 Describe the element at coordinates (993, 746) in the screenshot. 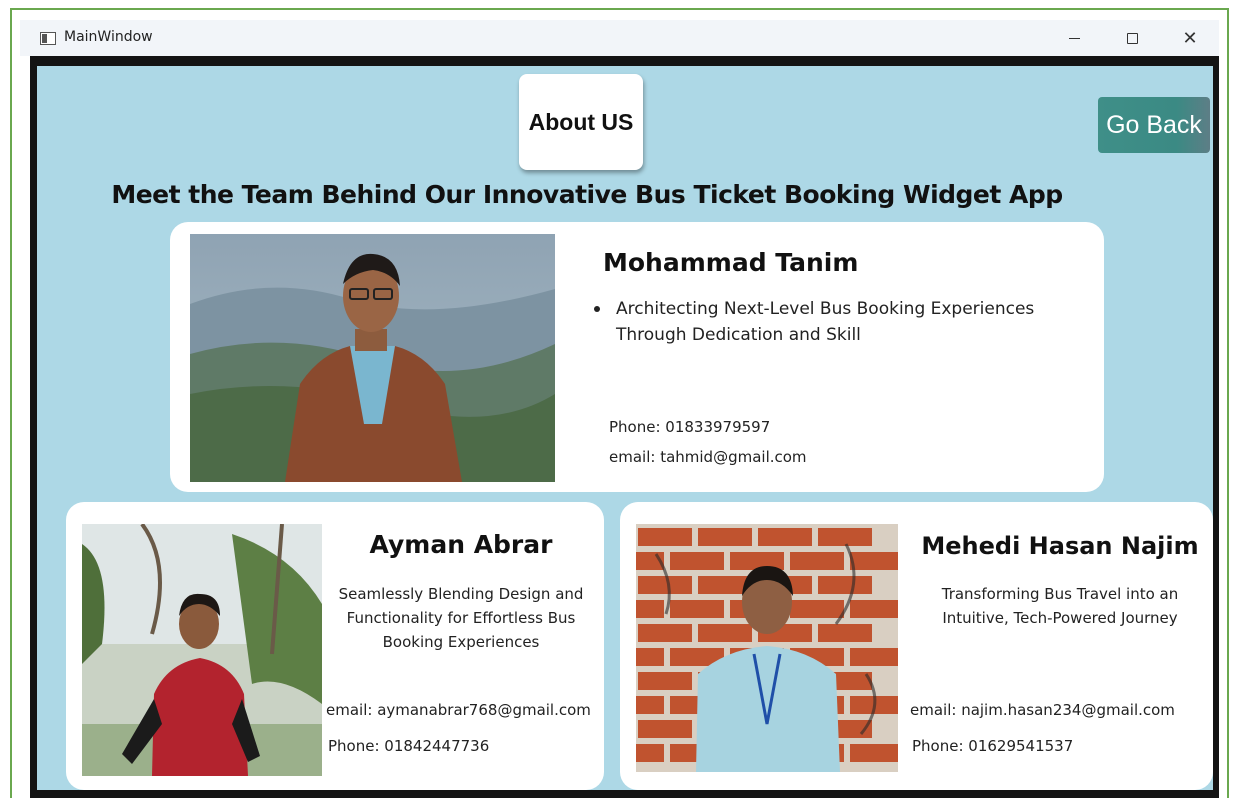

I see `member-phone: Phone: 01629541537` at that location.